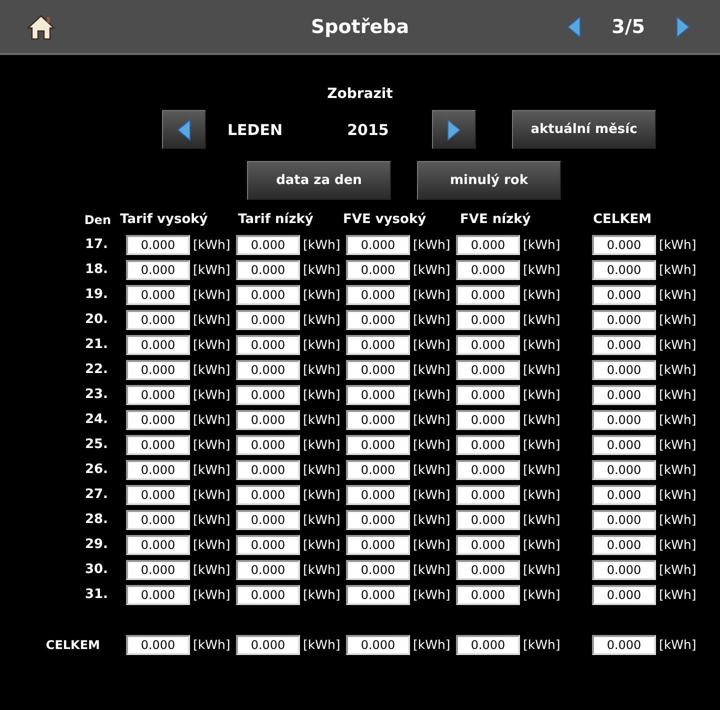 The width and height of the screenshot is (720, 710). What do you see at coordinates (319, 180) in the screenshot?
I see `daily-data-button: data za den` at bounding box center [319, 180].